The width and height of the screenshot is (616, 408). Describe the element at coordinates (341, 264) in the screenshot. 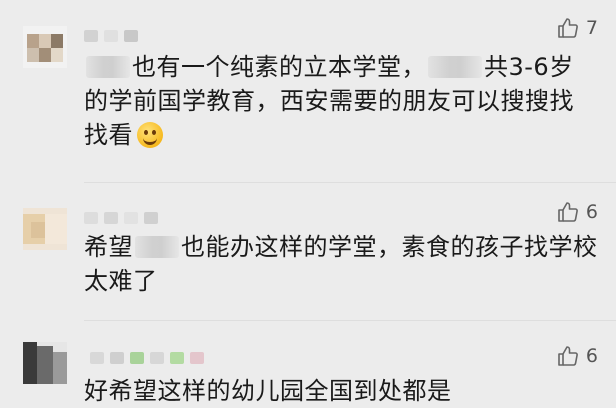

I see `comment-text: 希望 也能办这样的学堂，素食的孩子找学校太难了` at that location.